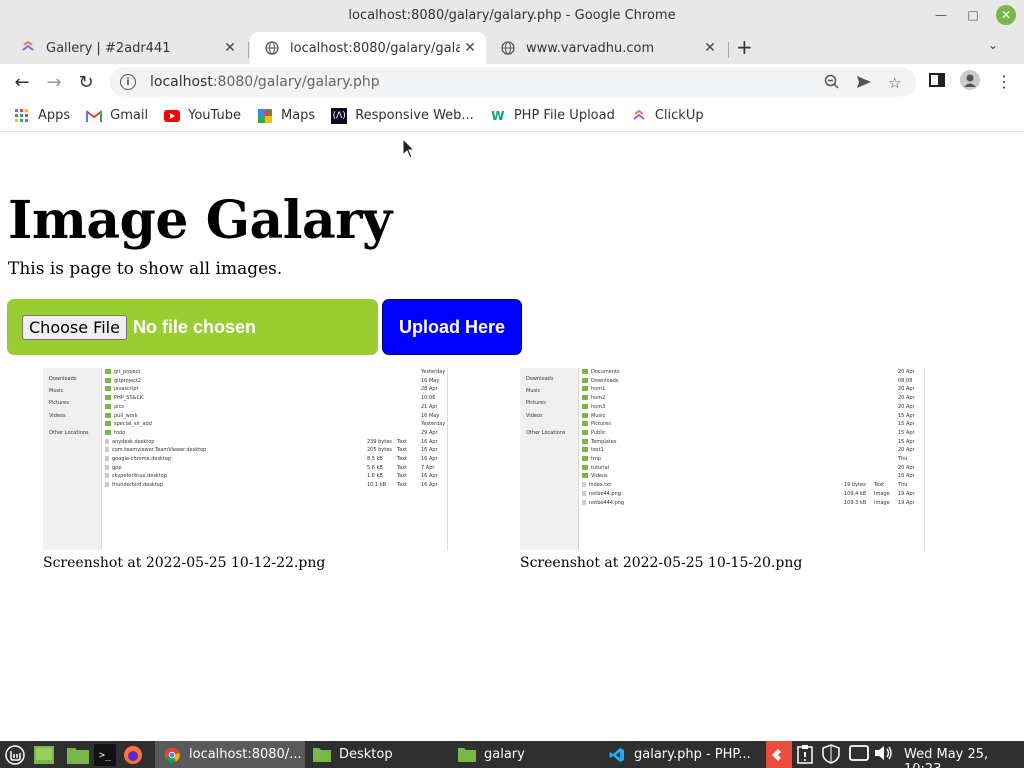 The image size is (1024, 768). I want to click on file-row: gitproject2 16 May, so click(275, 381).